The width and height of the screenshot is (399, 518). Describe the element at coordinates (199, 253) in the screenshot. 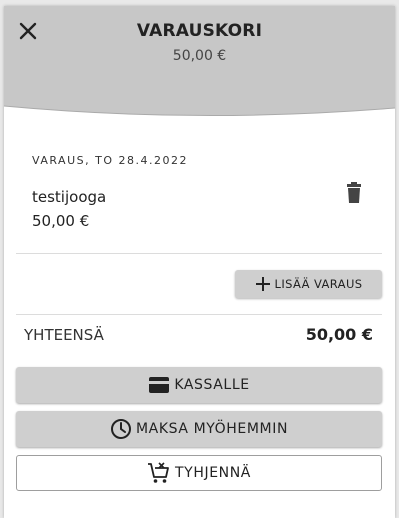

I see `booking-divider` at that location.